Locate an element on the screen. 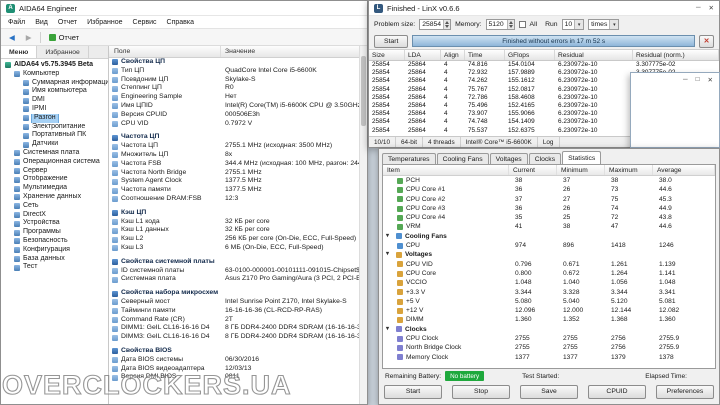 The height and width of the screenshot is (405, 720). list-row: Псевдоним ЦП Skylake-S is located at coordinates (234, 80).